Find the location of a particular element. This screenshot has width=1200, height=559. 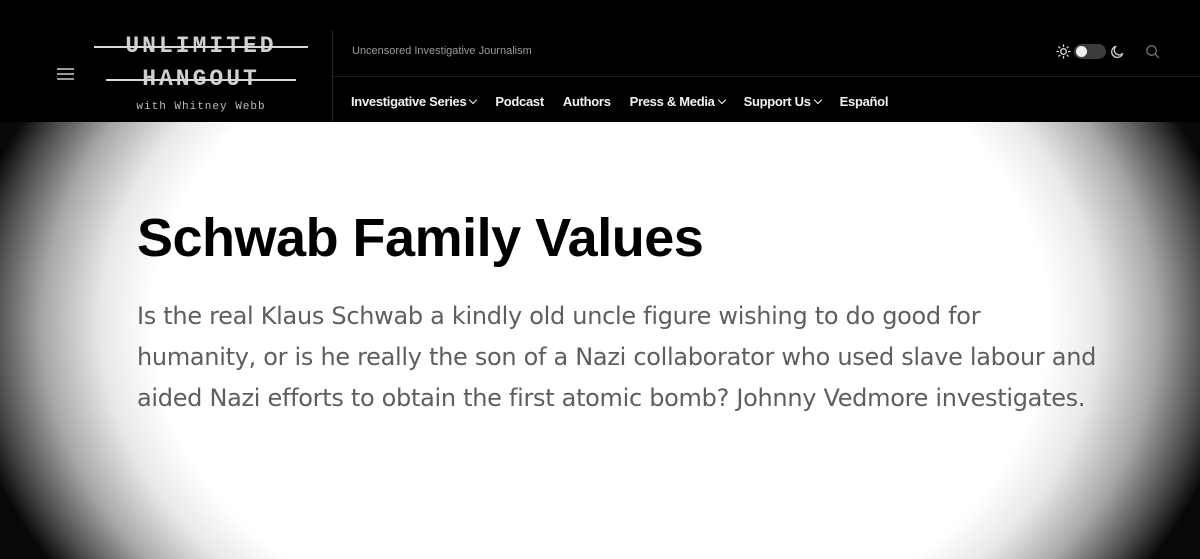

nav-item-label: Support Us is located at coordinates (777, 101).